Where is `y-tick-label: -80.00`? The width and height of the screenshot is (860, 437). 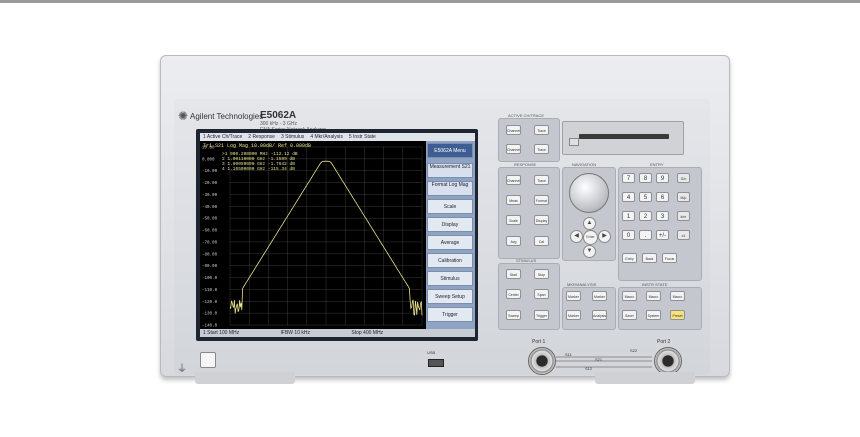
y-tick-label: -80.00 is located at coordinates (210, 255).